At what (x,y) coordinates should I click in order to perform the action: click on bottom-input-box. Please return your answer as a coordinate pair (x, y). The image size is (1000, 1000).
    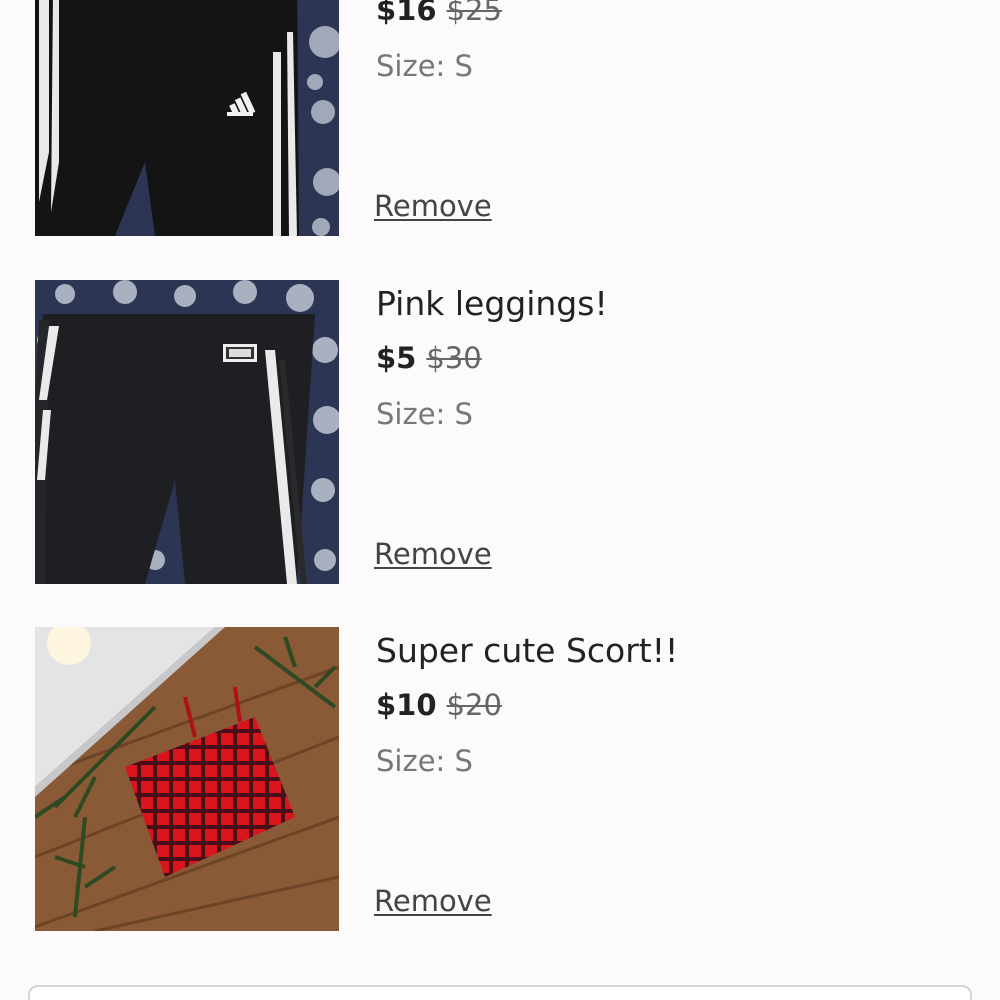
    Looking at the image, I should click on (500, 992).